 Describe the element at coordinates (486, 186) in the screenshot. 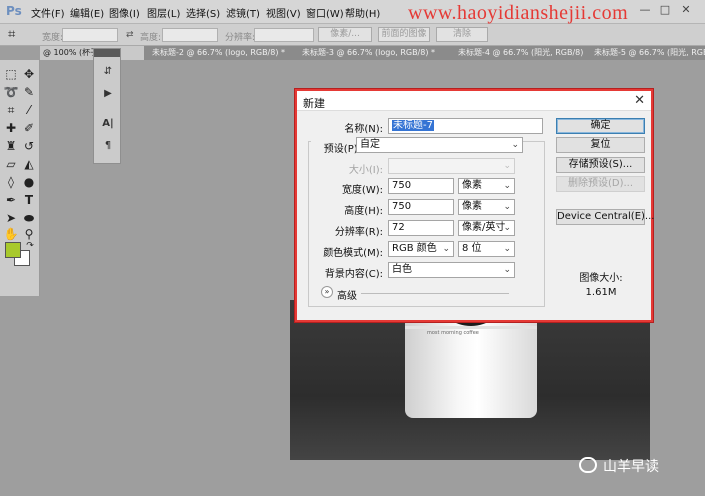

I see `width-unit-select: 像素 ⌄` at that location.